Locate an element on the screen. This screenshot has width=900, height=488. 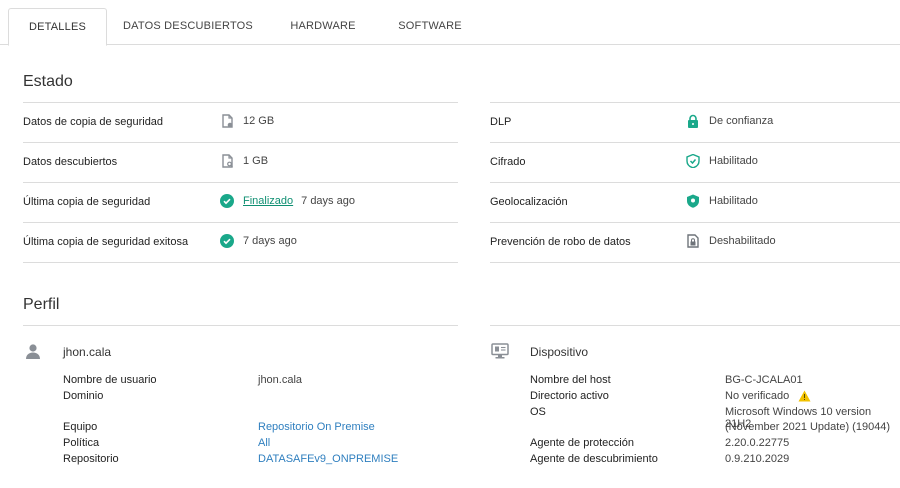
user-icon is located at coordinates (33, 351).